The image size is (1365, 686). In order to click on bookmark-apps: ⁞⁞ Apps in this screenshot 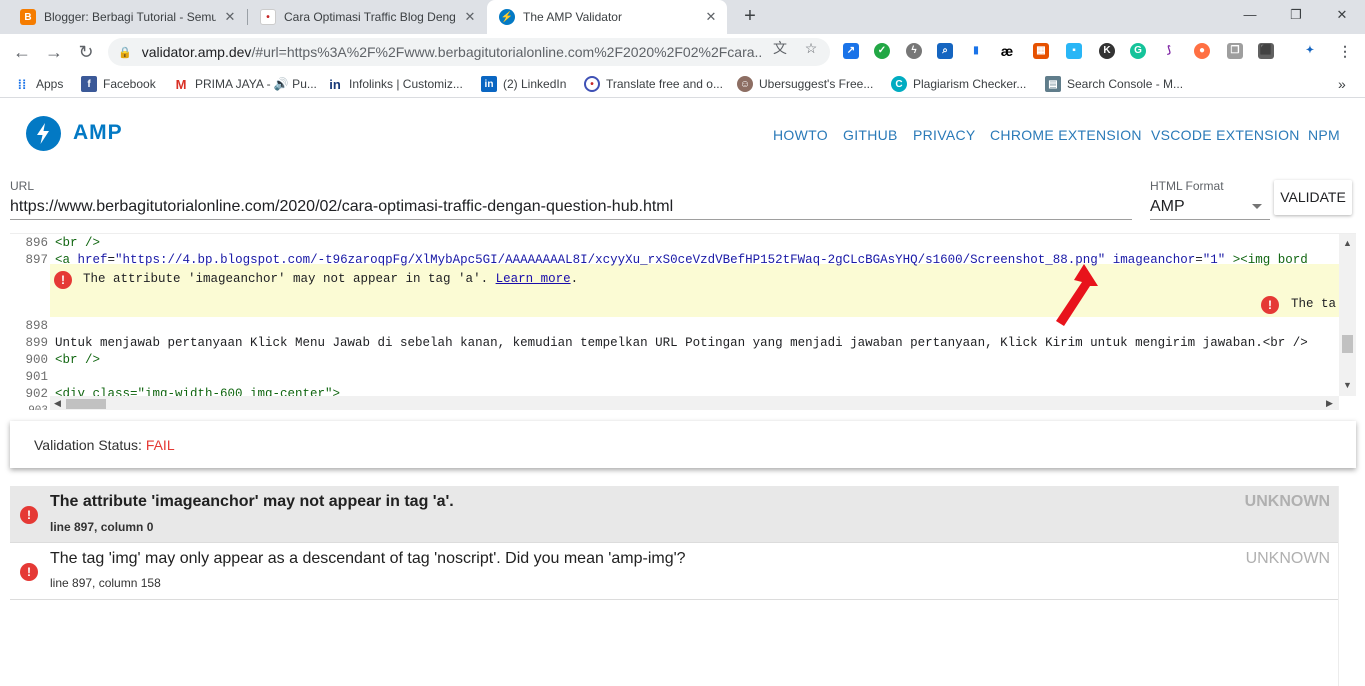, I will do `click(39, 84)`.